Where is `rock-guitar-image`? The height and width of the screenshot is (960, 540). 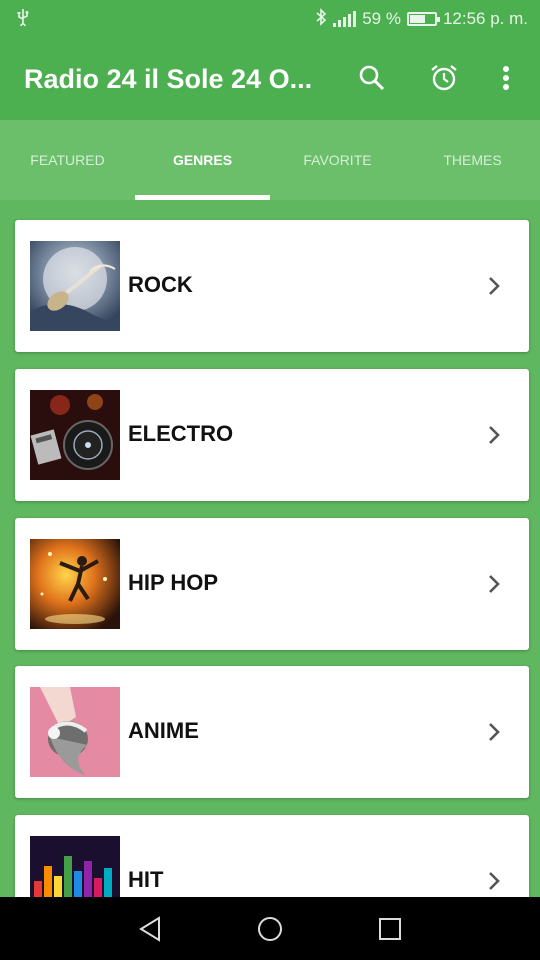 rock-guitar-image is located at coordinates (75, 286).